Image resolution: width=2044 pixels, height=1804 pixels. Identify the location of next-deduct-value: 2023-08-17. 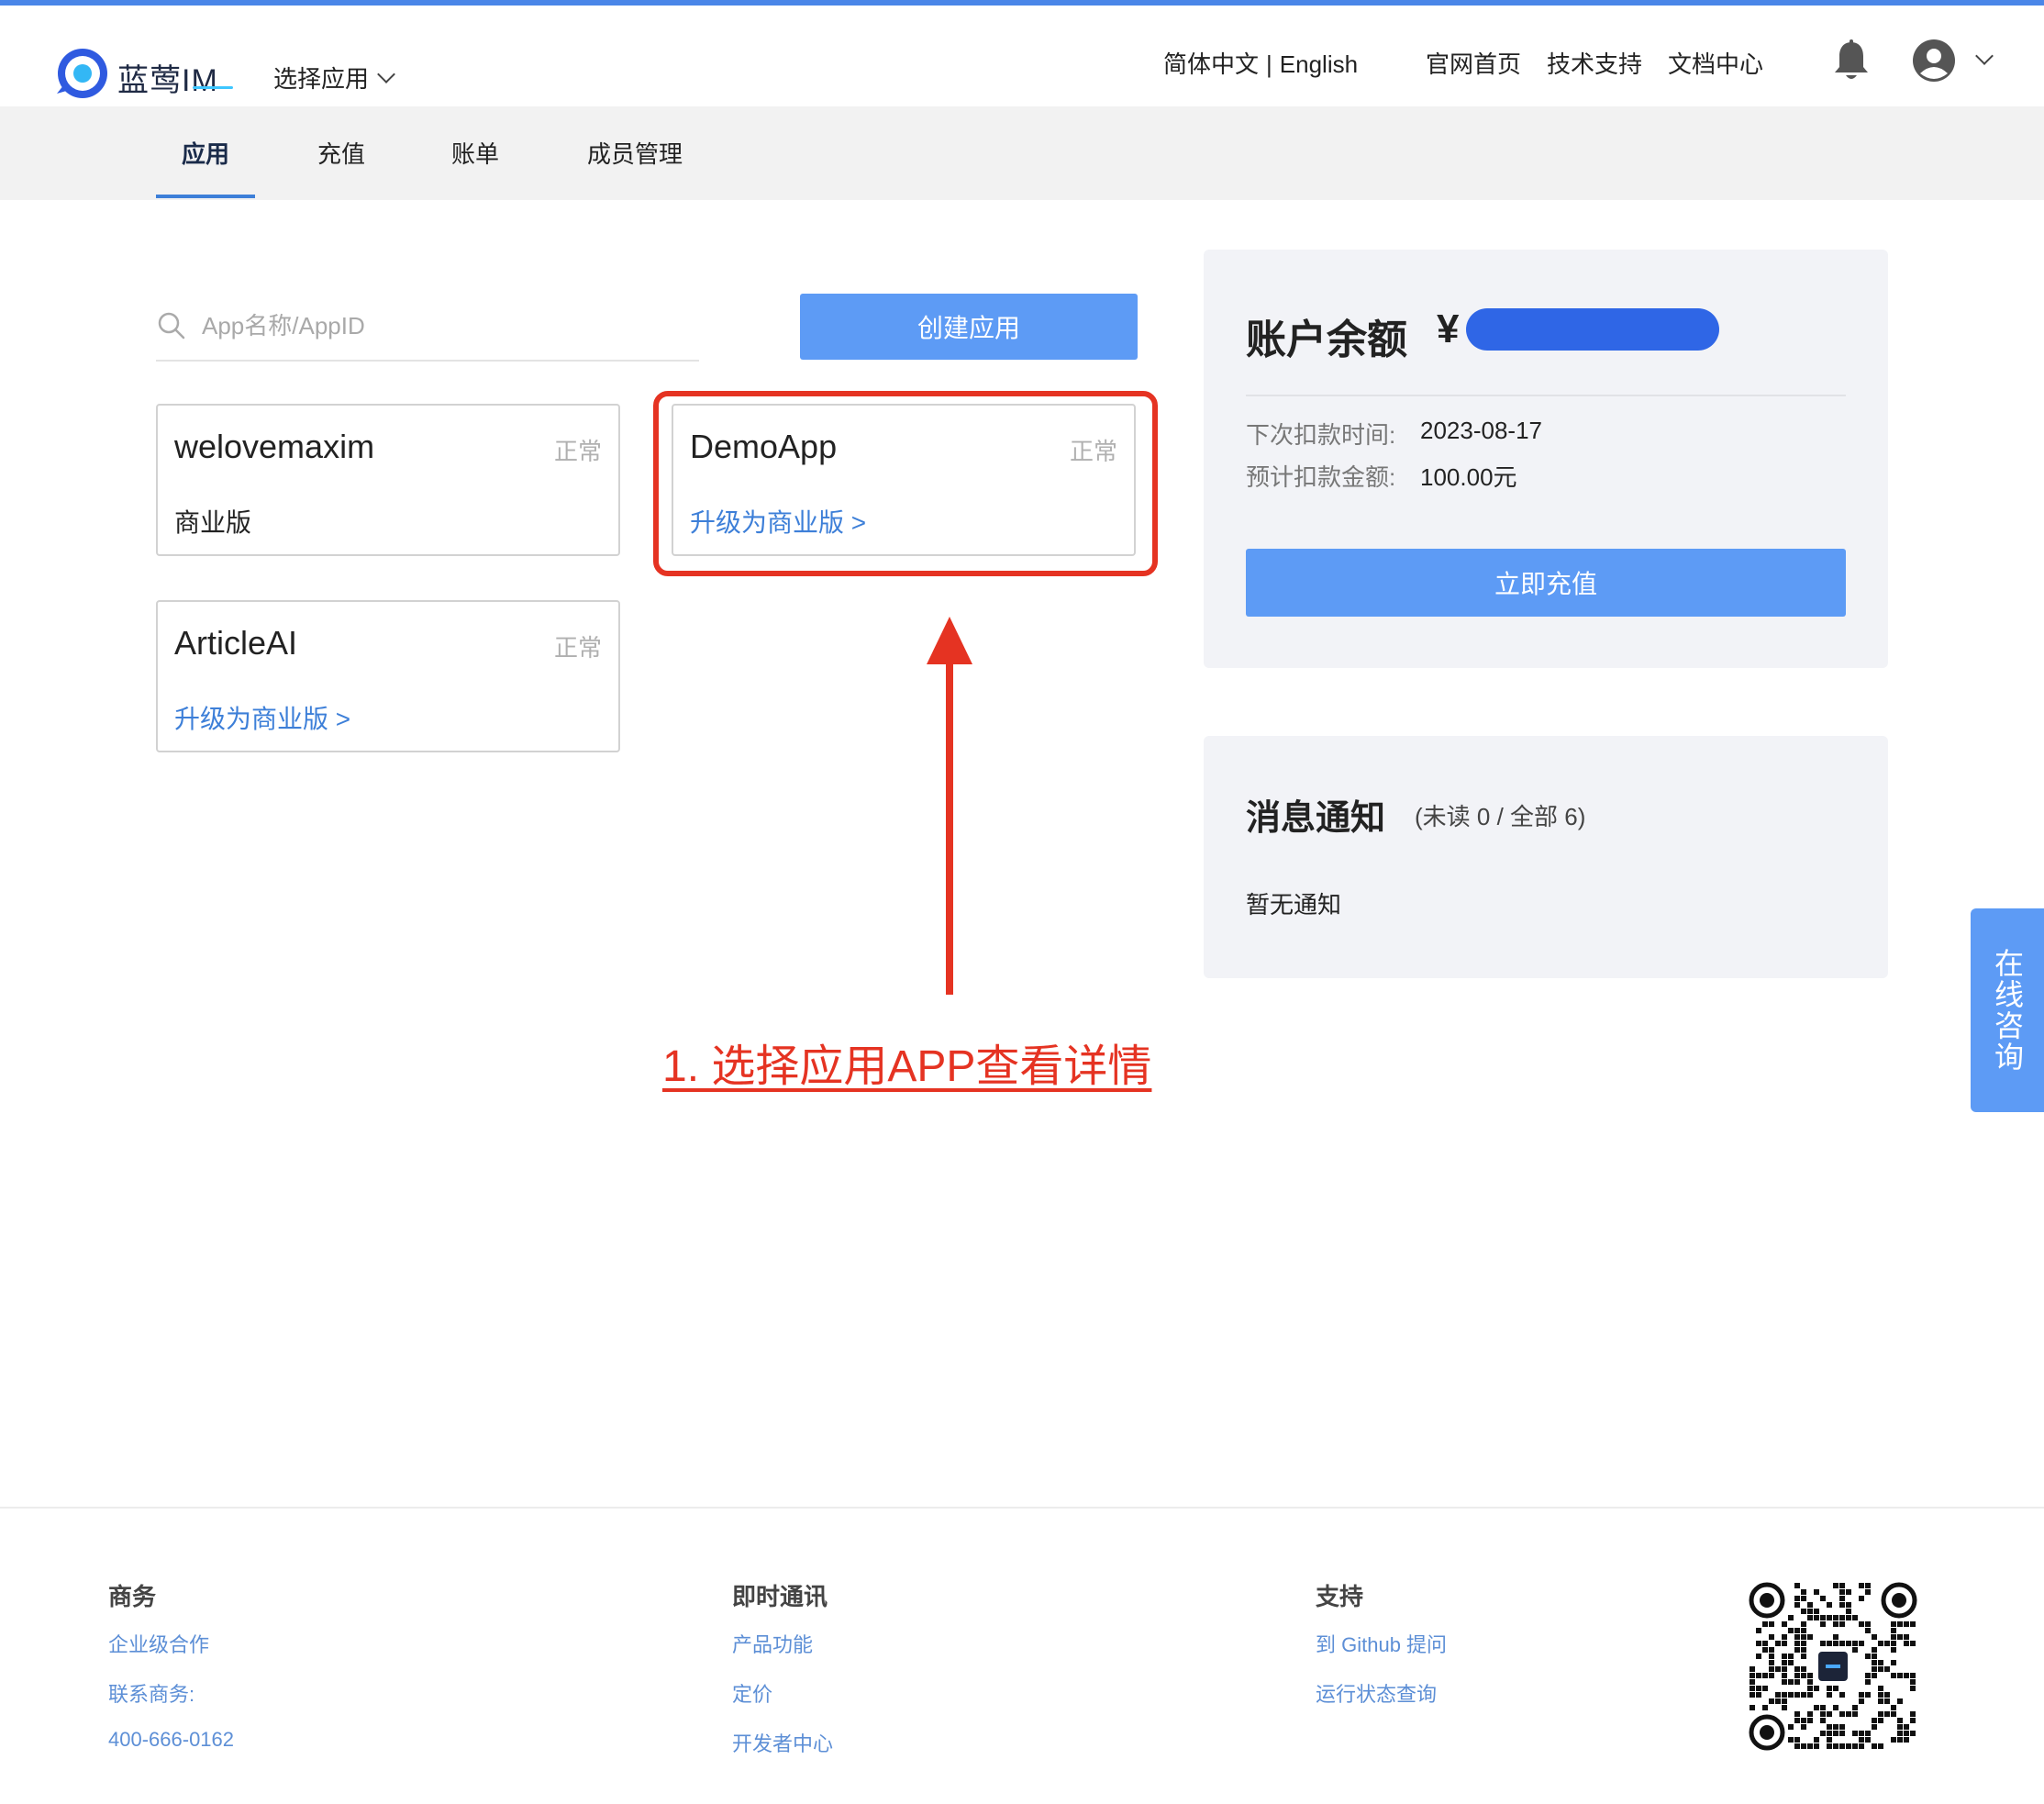
(1481, 430).